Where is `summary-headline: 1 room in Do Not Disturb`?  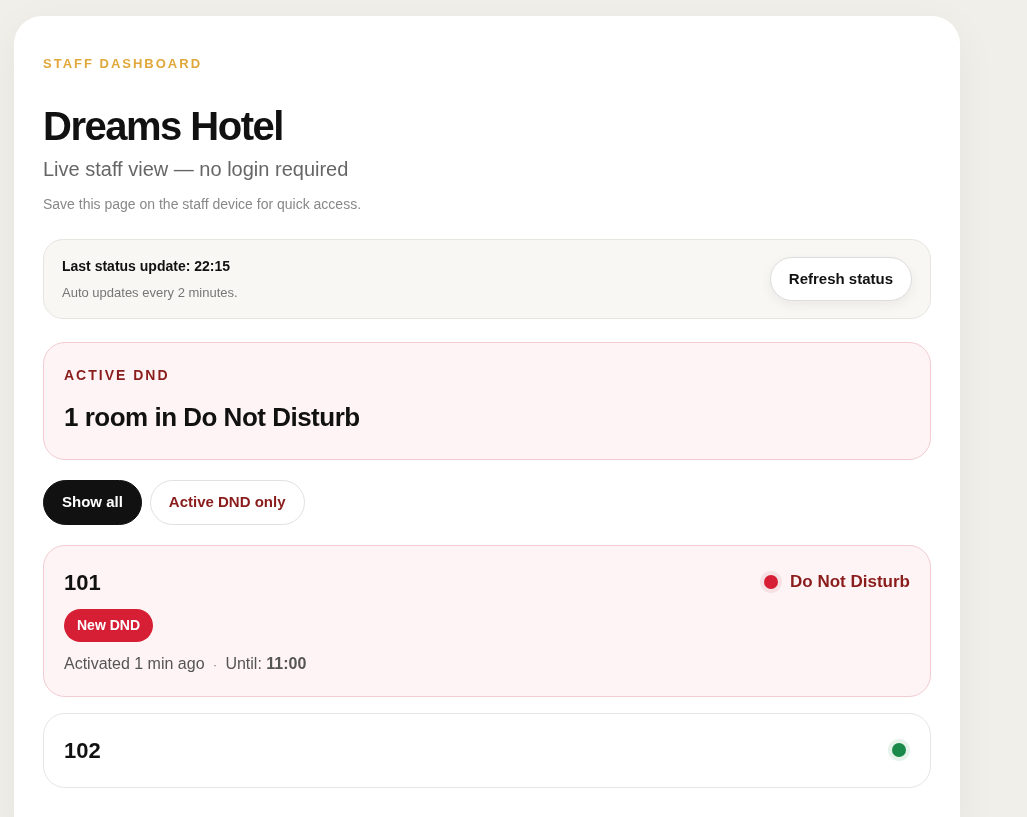 summary-headline: 1 room in Do Not Disturb is located at coordinates (212, 417).